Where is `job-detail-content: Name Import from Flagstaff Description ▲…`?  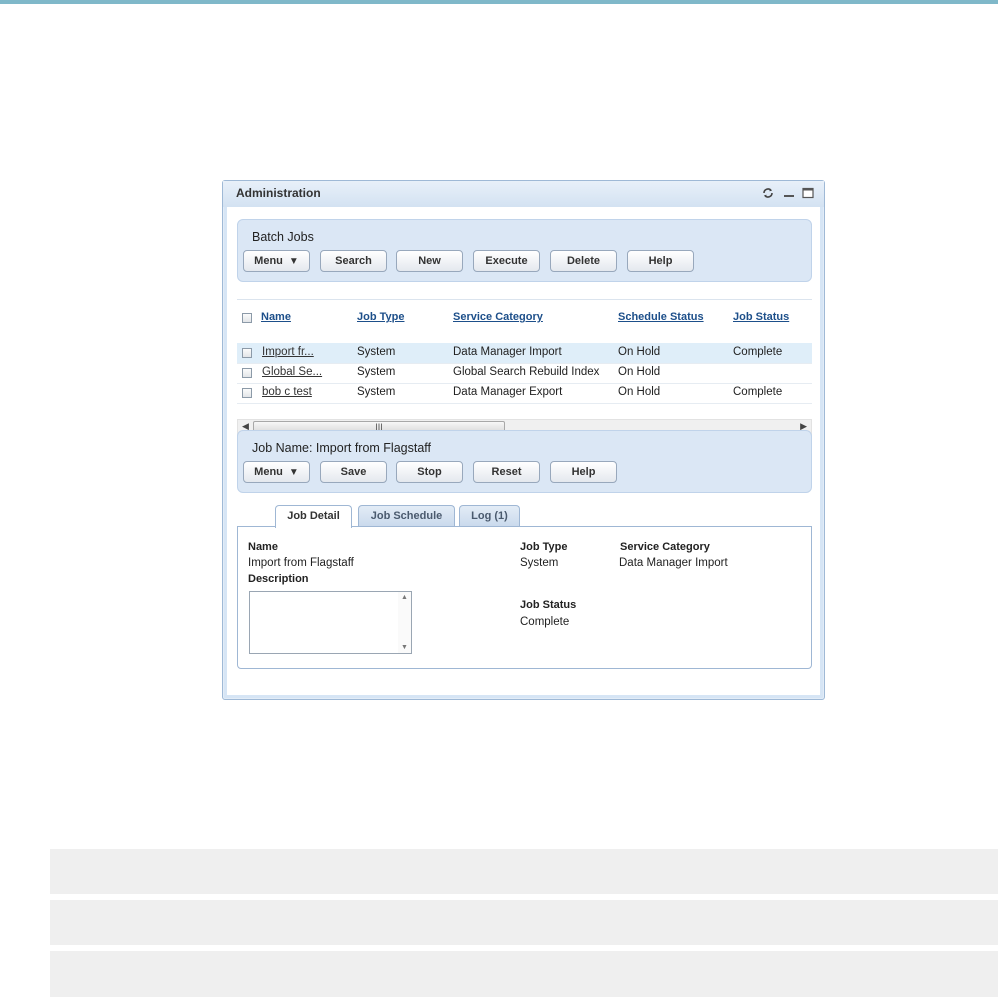
job-detail-content: Name Import from Flagstaff Description ▲… is located at coordinates (524, 597).